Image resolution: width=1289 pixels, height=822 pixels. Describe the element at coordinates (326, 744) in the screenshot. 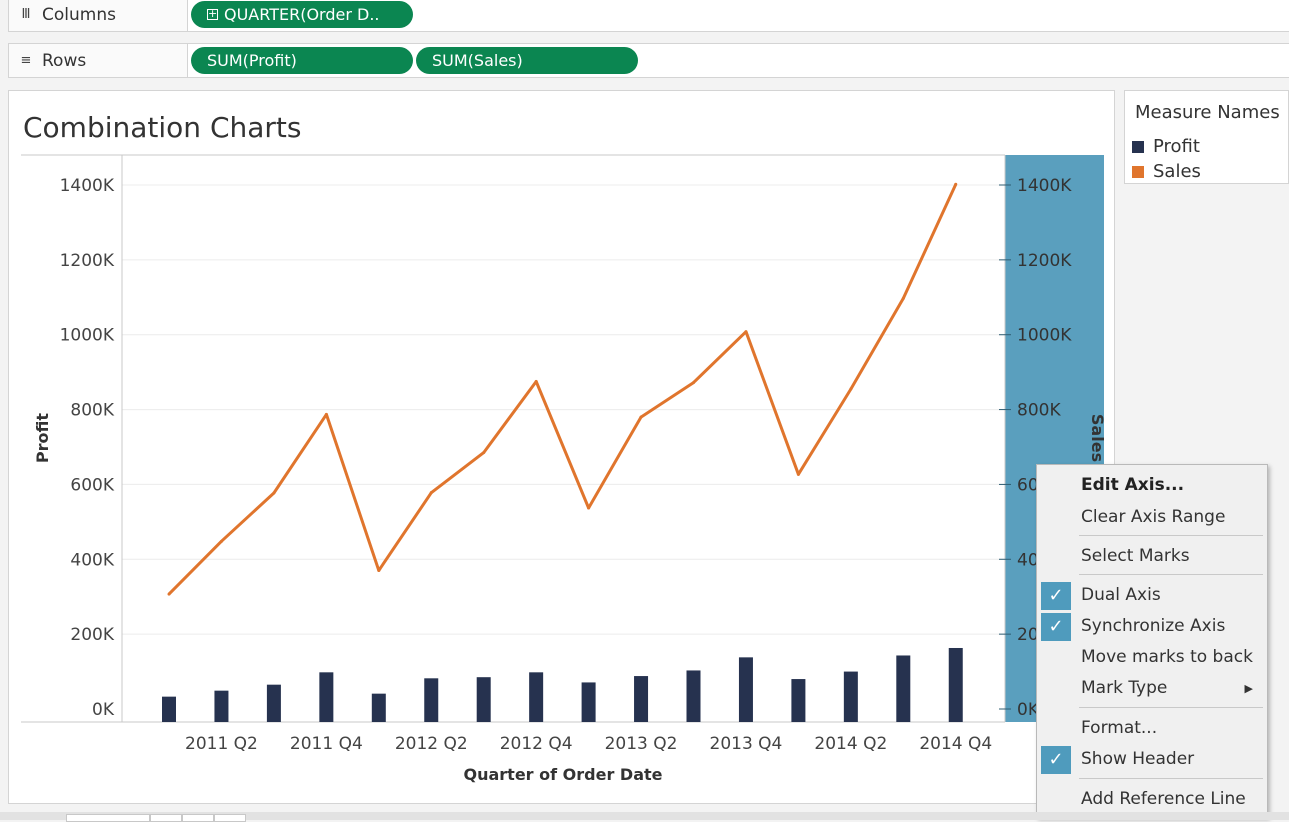

I see `x-tick-label: 2011 Q4` at that location.